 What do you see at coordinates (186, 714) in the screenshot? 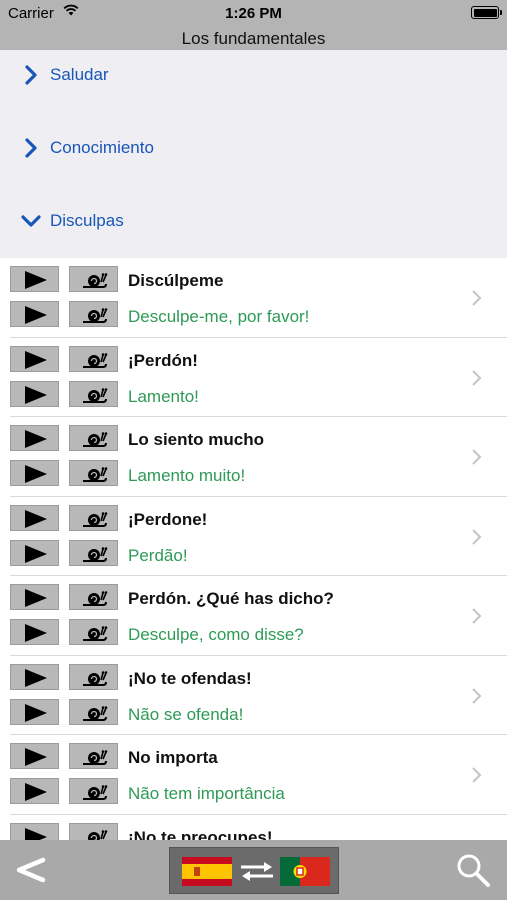
I see `portuguese-translation: Não se ofenda!` at bounding box center [186, 714].